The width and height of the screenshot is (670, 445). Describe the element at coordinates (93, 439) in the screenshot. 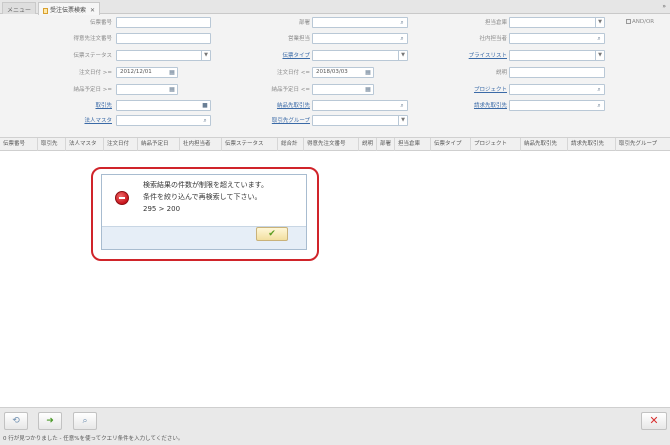

I see `status-bar-text: 0 行が見つかりました - 任意%を使ってクエリ条件を入力してください。` at that location.